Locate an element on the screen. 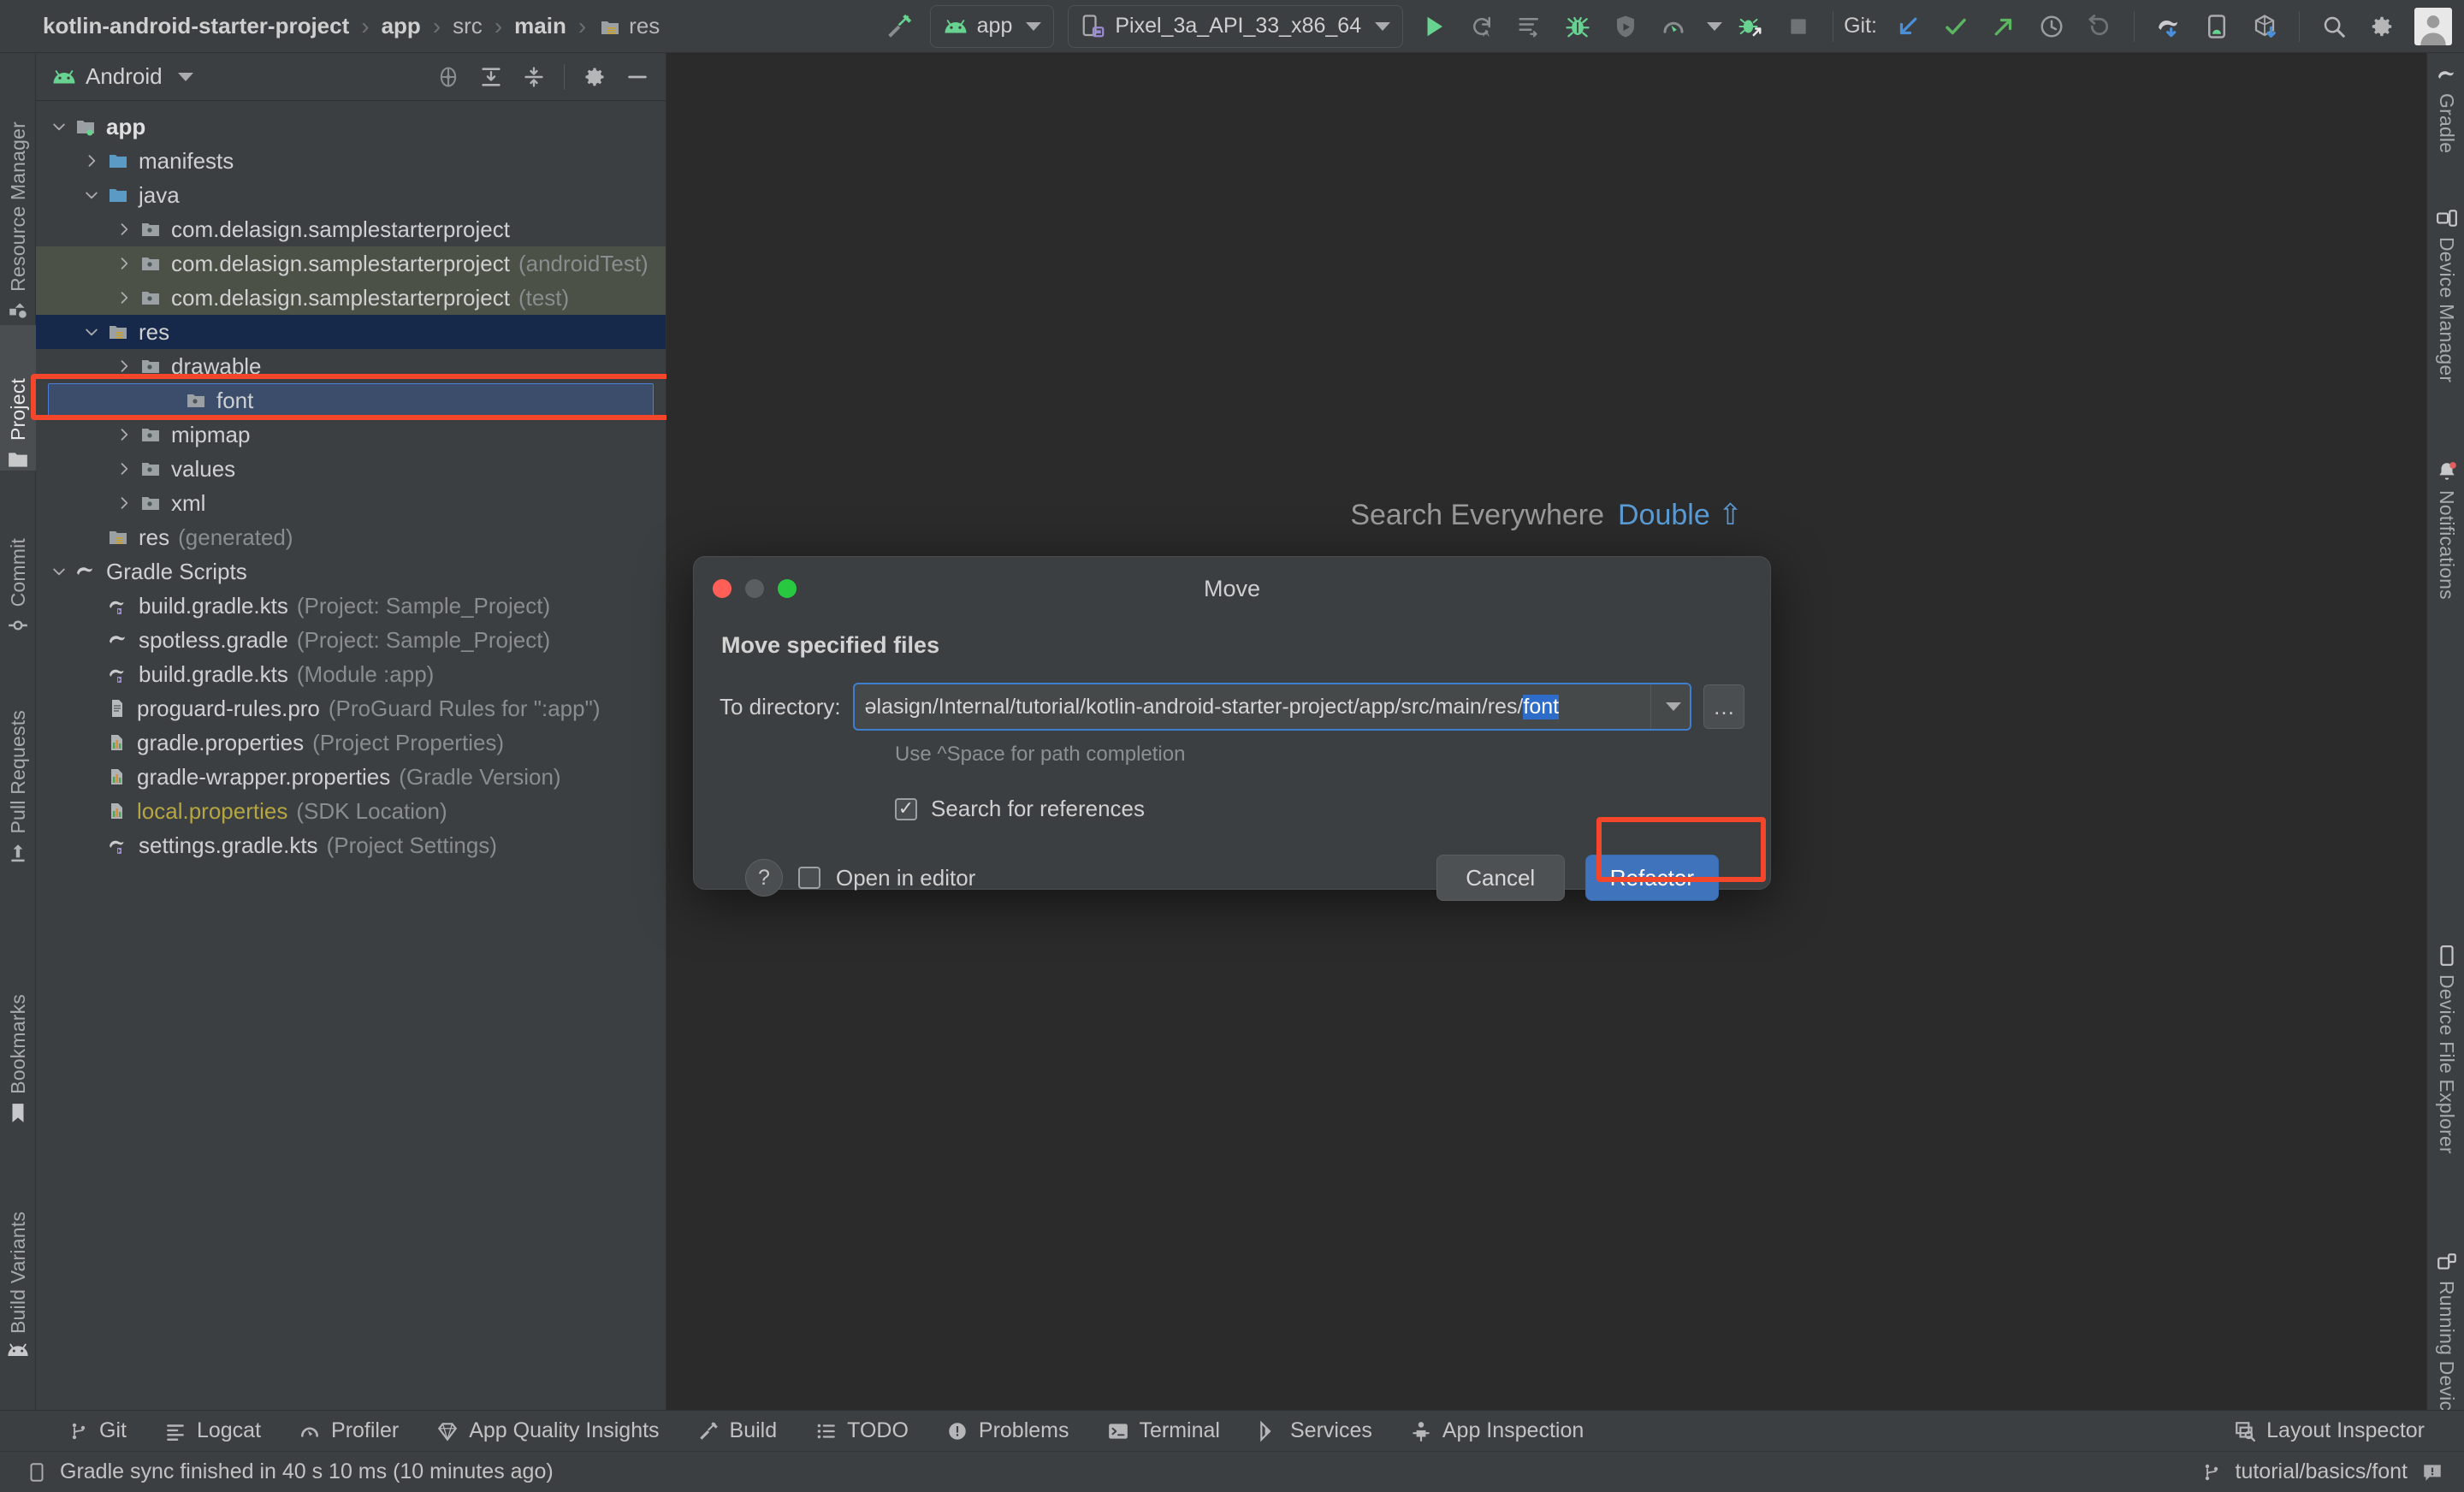 The image size is (2464, 1492). cancel-button: Cancel is located at coordinates (1500, 878).